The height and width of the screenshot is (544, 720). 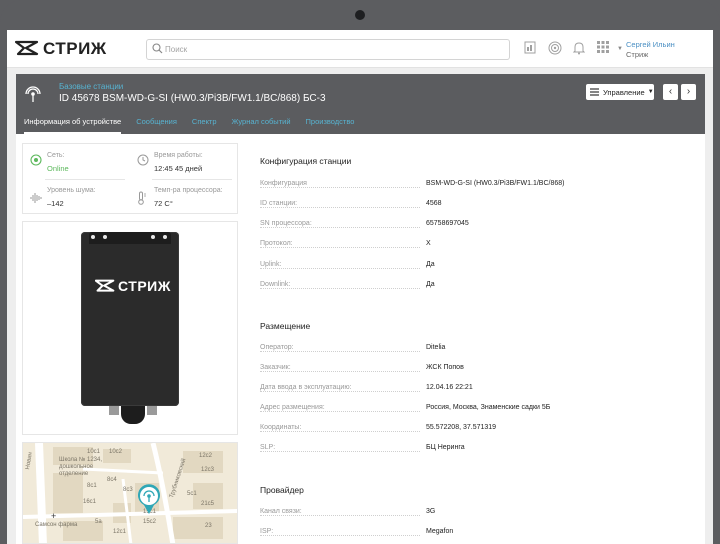 I want to click on app-logo: СТРИЖ, so click(x=61, y=49).